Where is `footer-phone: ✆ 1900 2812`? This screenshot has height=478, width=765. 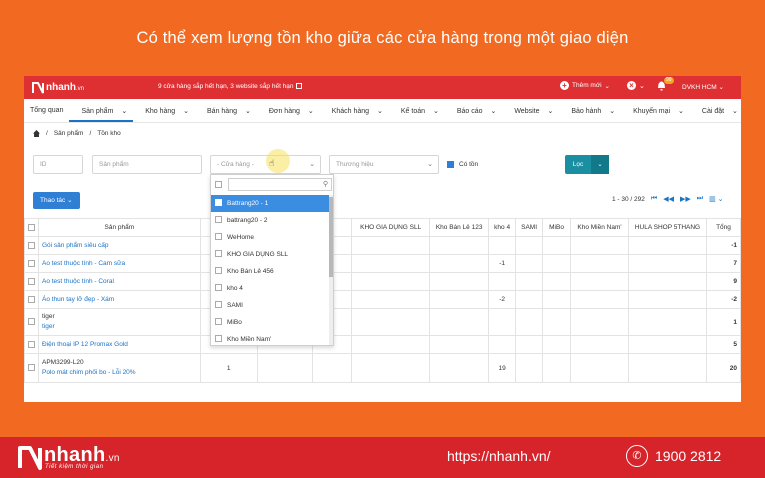 footer-phone: ✆ 1900 2812 is located at coordinates (673, 456).